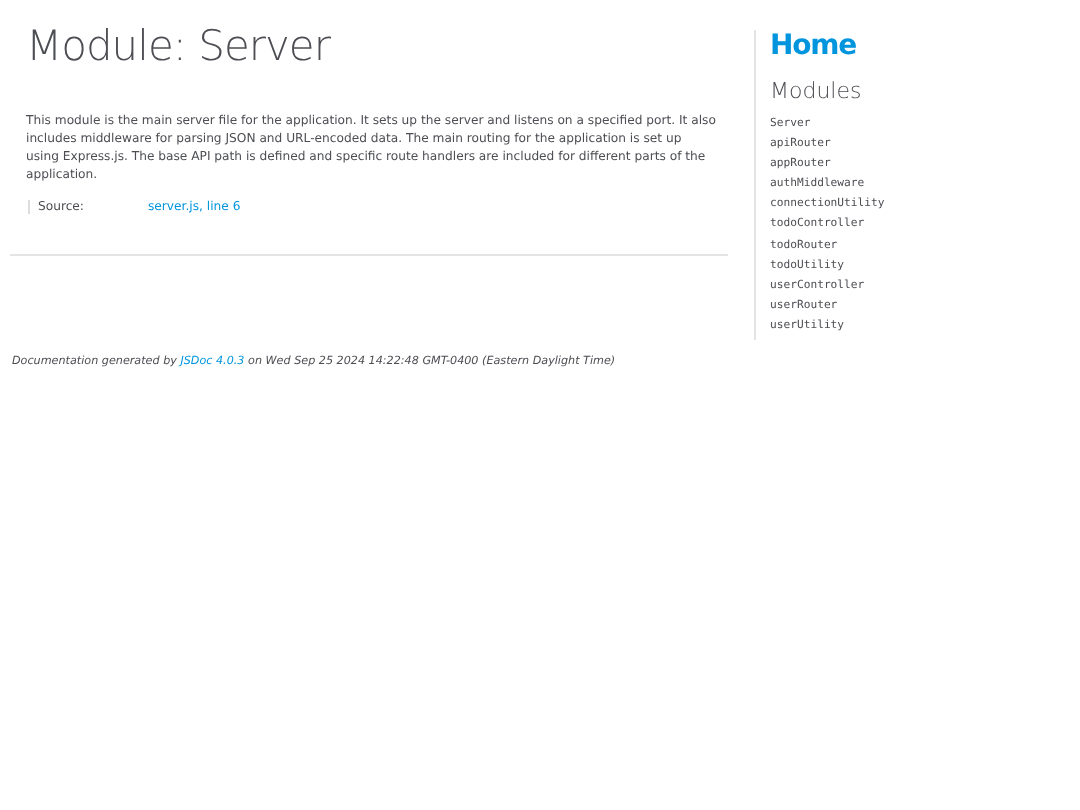 This screenshot has width=1080, height=810. Describe the element at coordinates (817, 92) in the screenshot. I see `modules-heading: Modules` at that location.